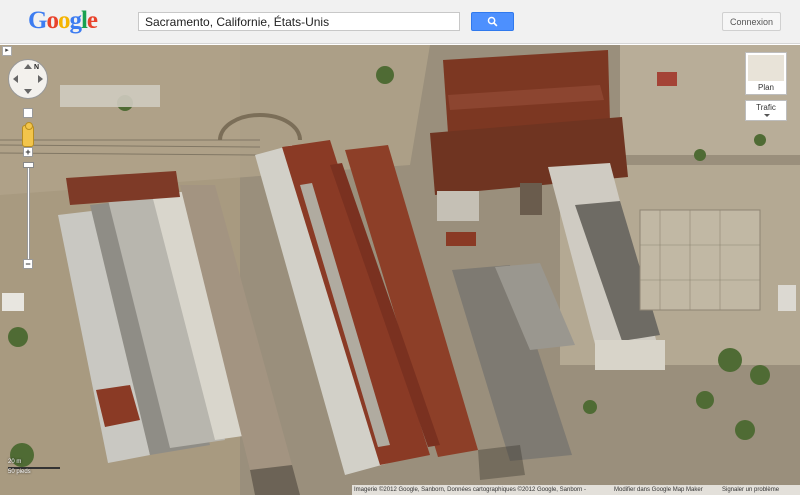 The image size is (800, 495). Describe the element at coordinates (766, 68) in the screenshot. I see `plan-thumbnail` at that location.